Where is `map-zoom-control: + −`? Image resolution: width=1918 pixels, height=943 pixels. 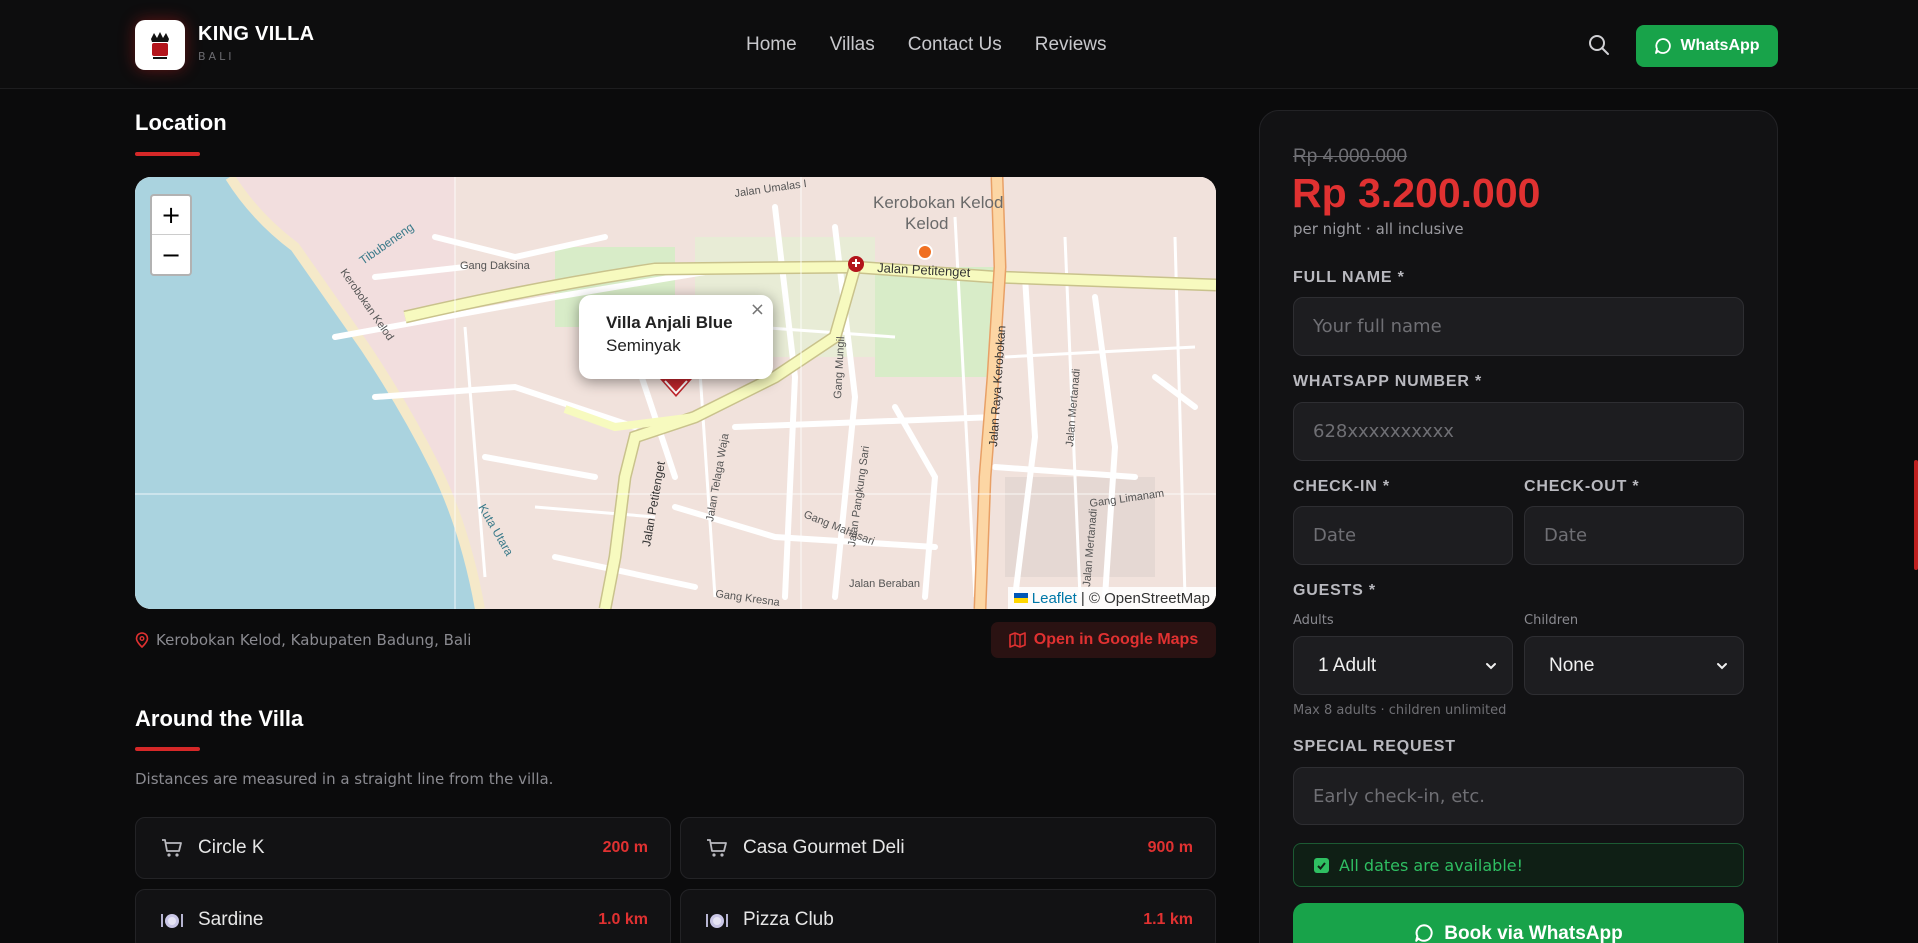
map-zoom-control: + − is located at coordinates (171, 235).